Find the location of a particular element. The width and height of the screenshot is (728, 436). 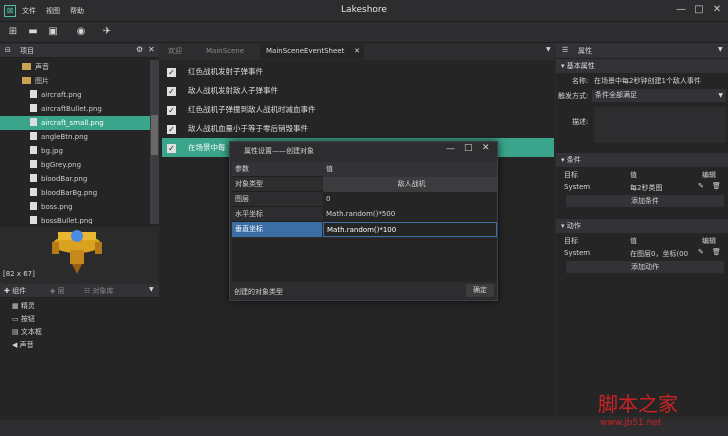

event-row: ✓ 红色战机发射子弹事件 is located at coordinates (358, 71).